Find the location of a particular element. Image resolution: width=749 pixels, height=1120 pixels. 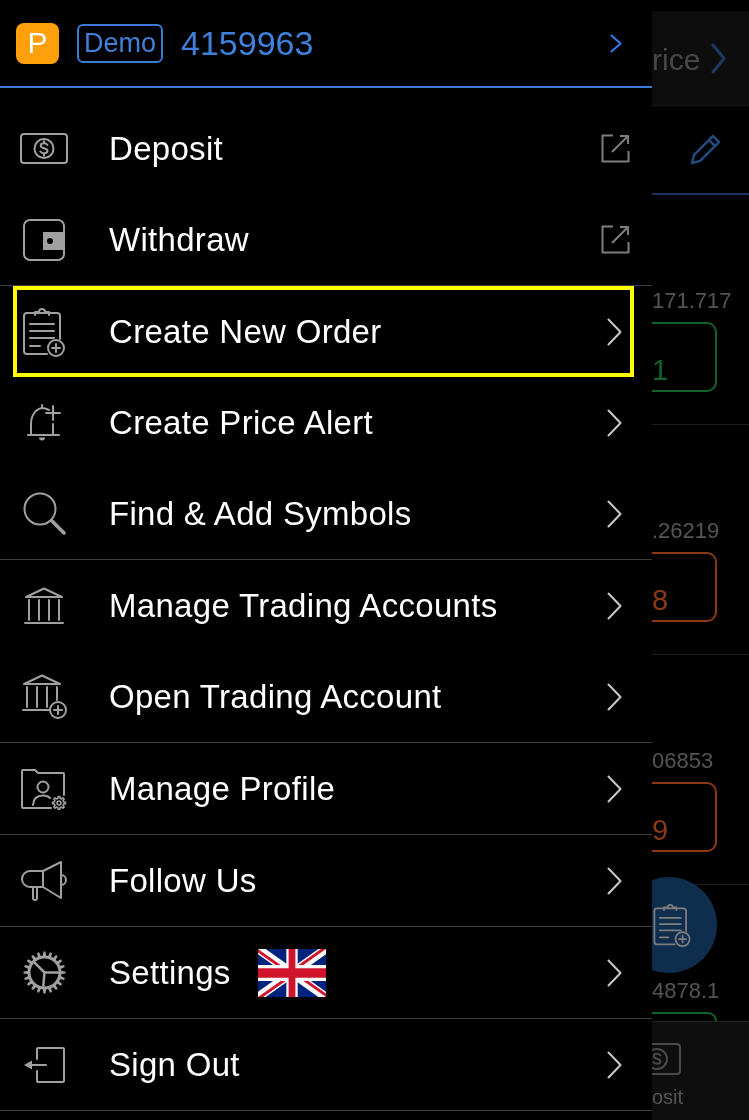

bank-icon is located at coordinates (44, 605).